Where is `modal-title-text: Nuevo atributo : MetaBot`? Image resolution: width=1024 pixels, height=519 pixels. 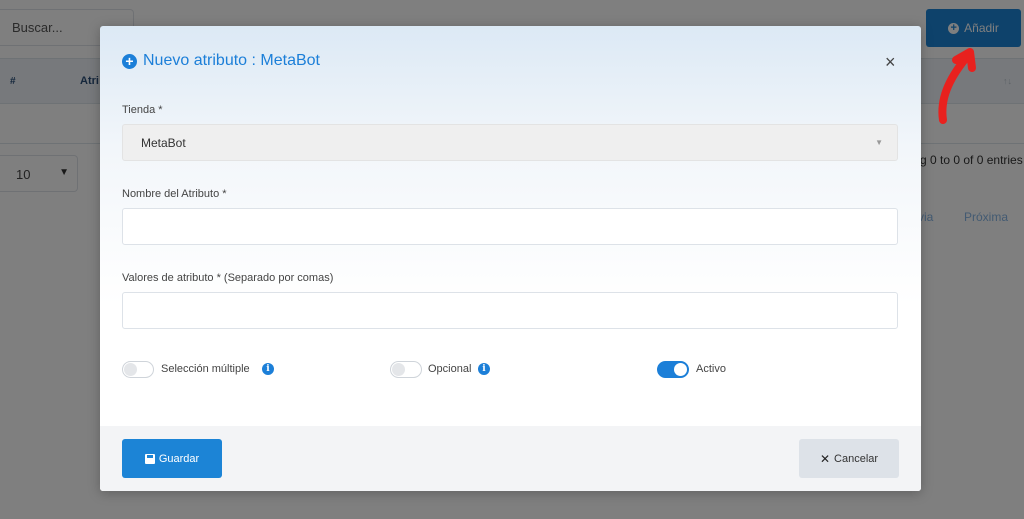 modal-title-text: Nuevo atributo : MetaBot is located at coordinates (231, 60).